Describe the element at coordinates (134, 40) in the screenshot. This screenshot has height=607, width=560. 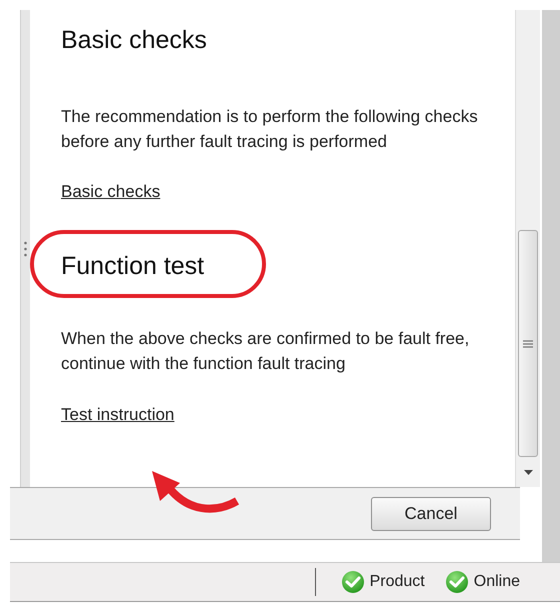
I see `section-heading: Basic checks` at that location.